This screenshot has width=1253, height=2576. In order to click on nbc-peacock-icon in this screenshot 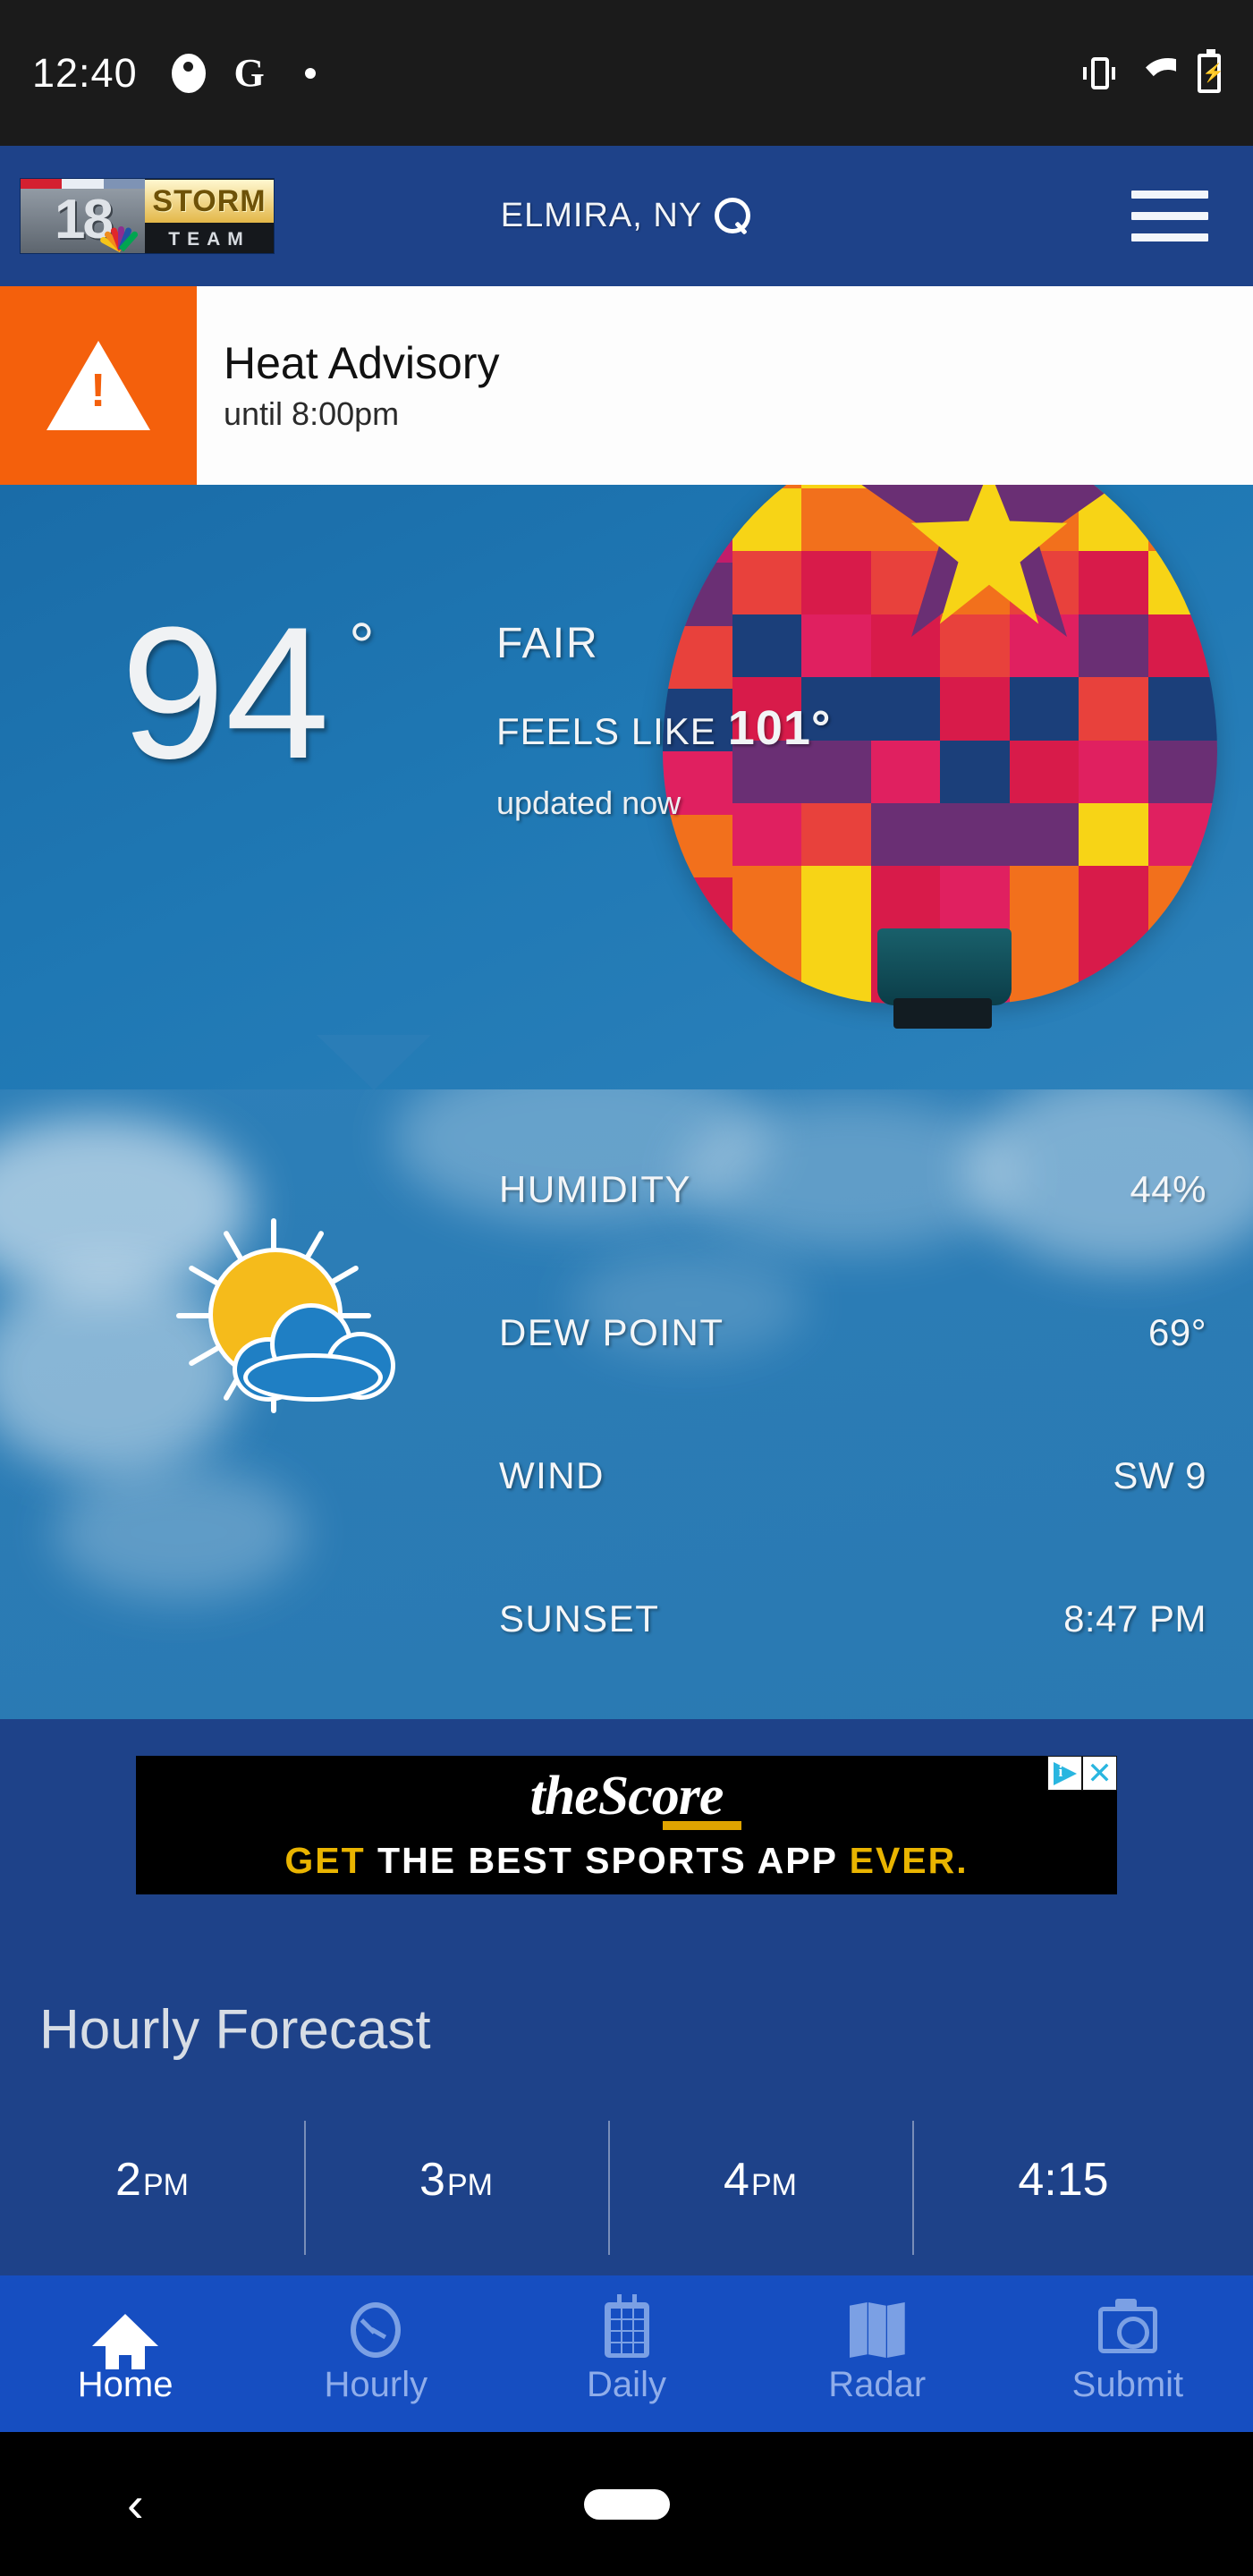, I will do `click(120, 230)`.